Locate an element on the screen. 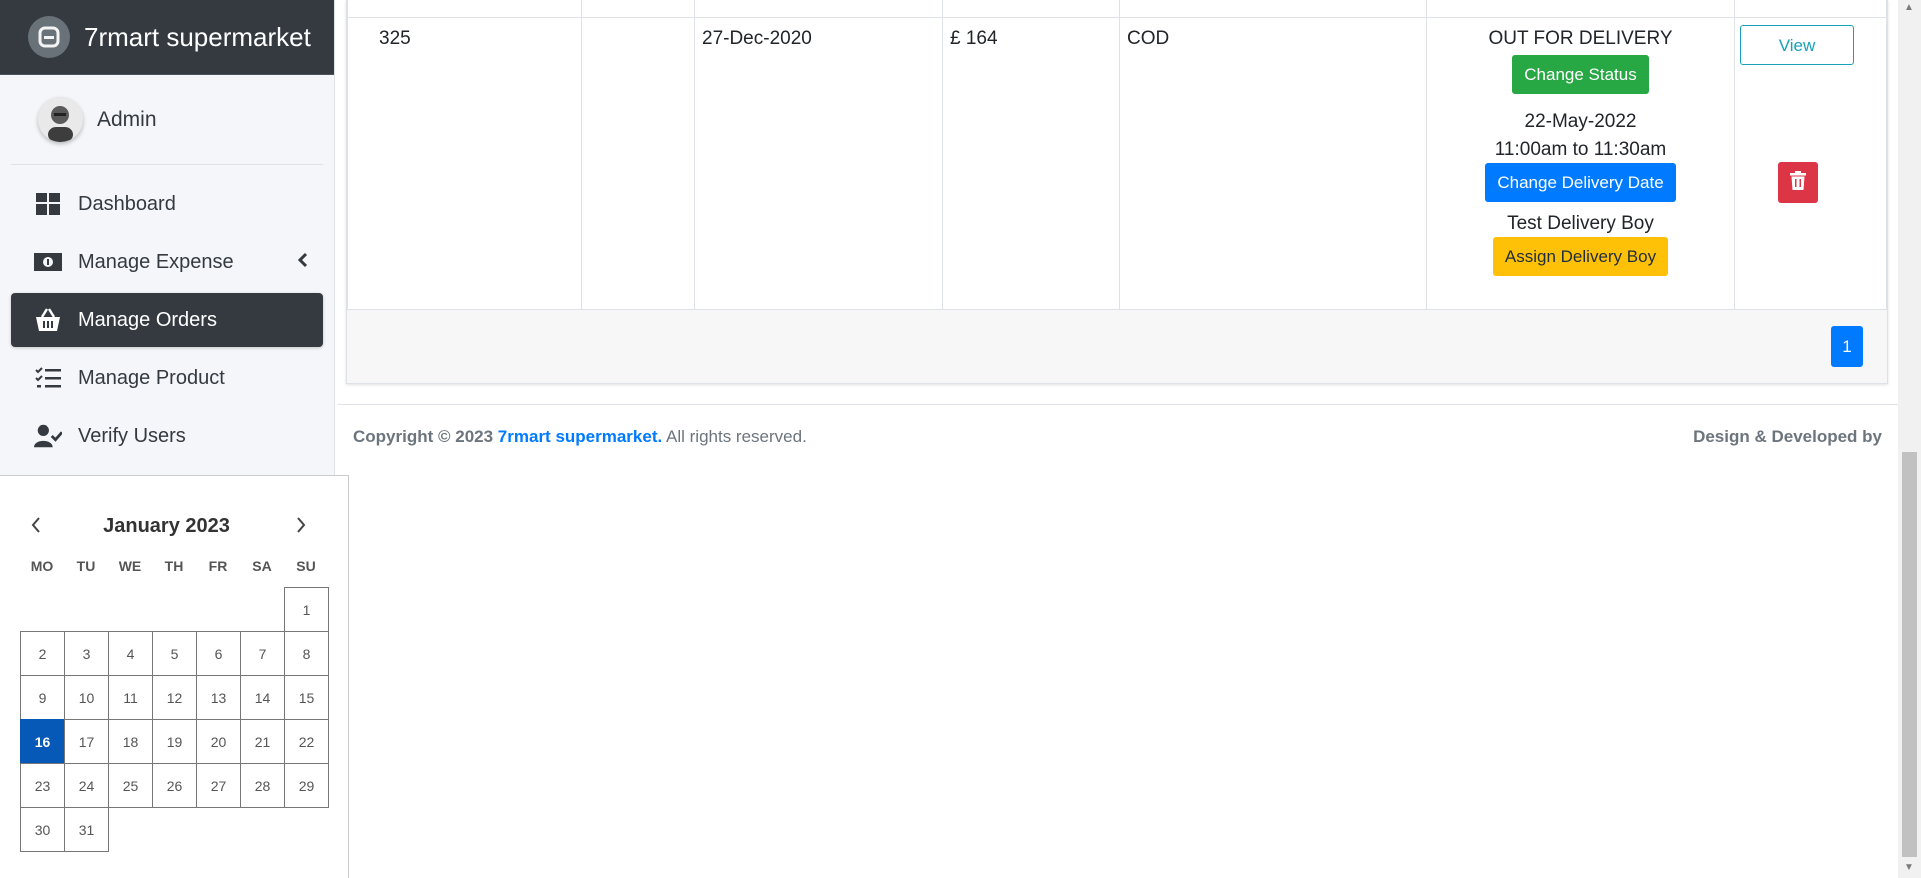 Image resolution: width=1921 pixels, height=878 pixels. weekday-label: TH is located at coordinates (174, 566).